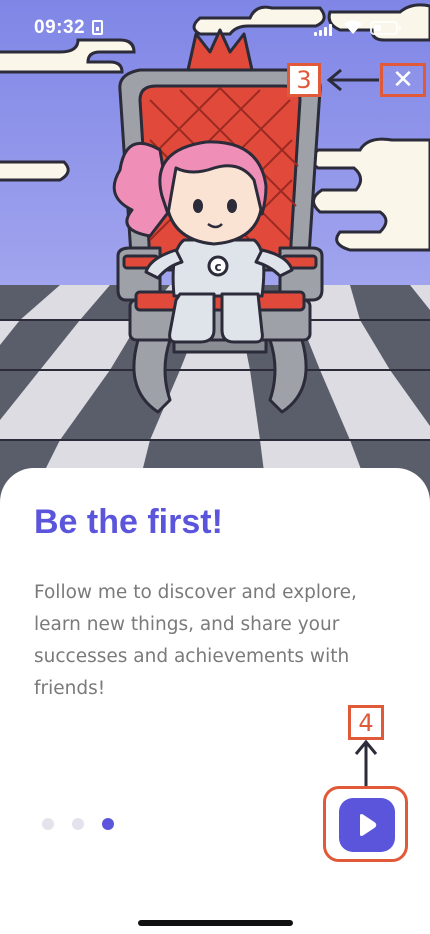  What do you see at coordinates (97, 27) in the screenshot?
I see `sim-card-icon` at bounding box center [97, 27].